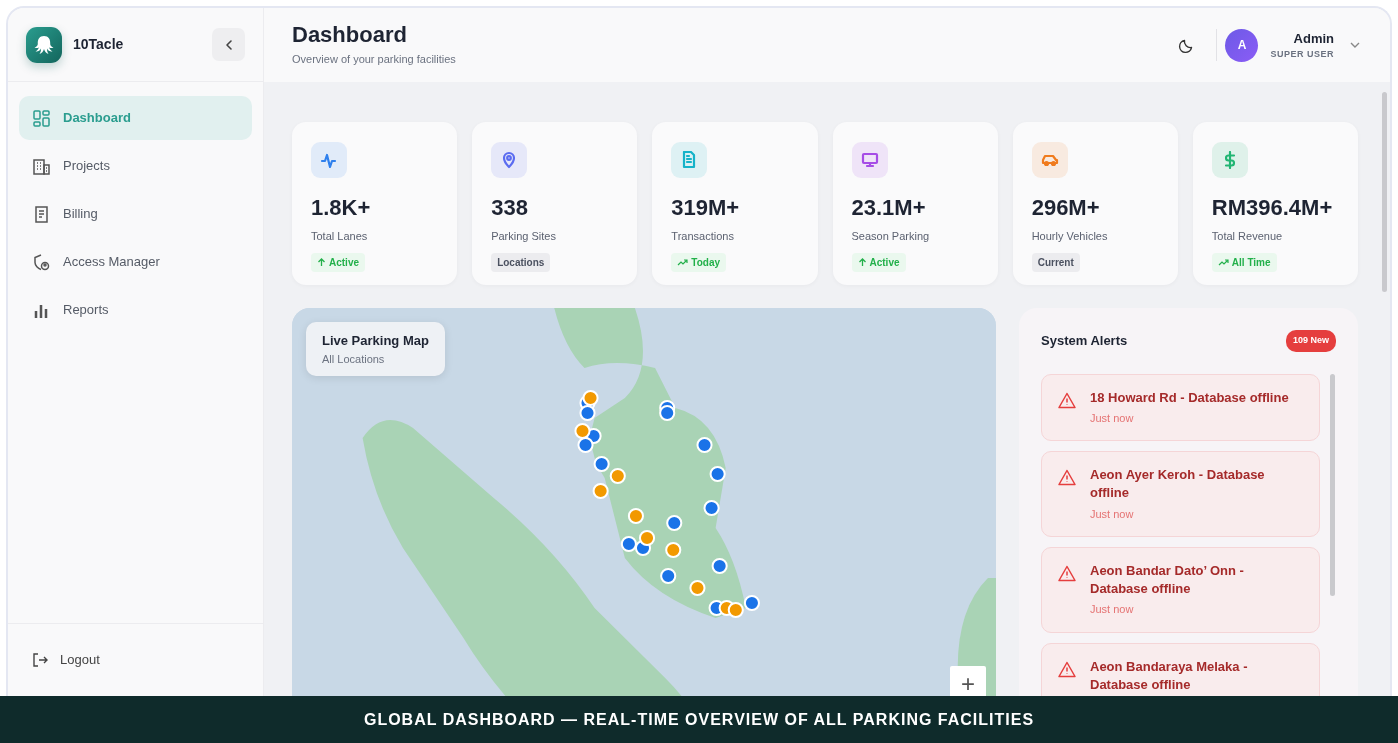 The image size is (1398, 743). What do you see at coordinates (1247, 237) in the screenshot?
I see `stat-label: Total Revenue` at bounding box center [1247, 237].